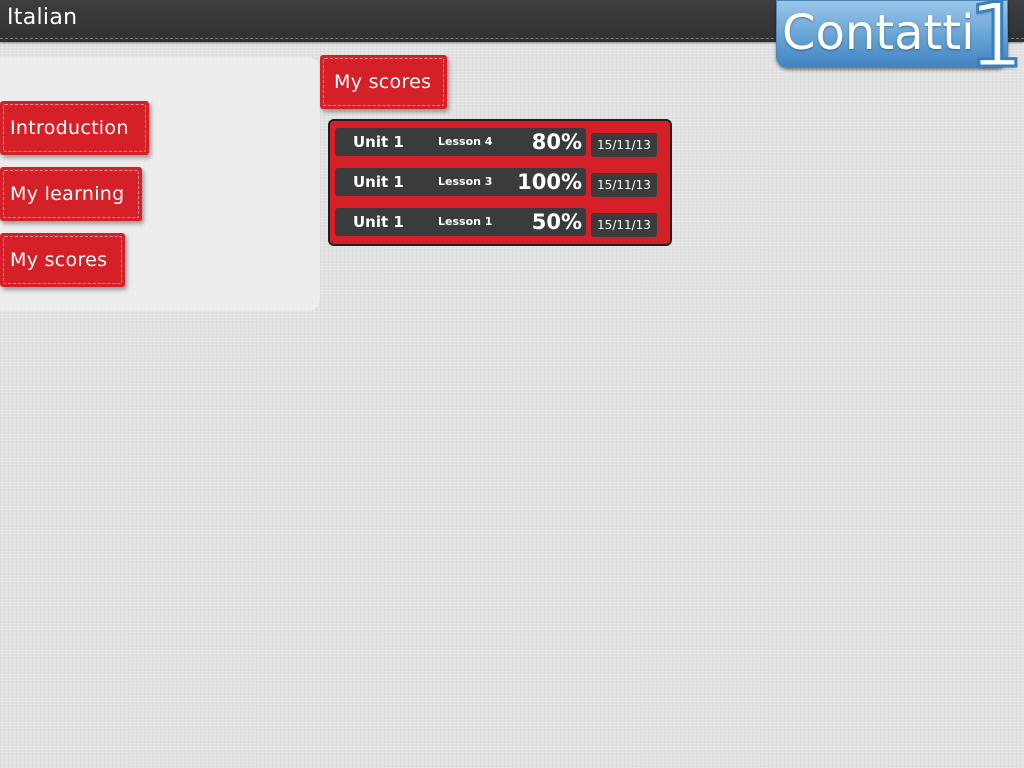 Image resolution: width=1024 pixels, height=768 pixels. I want to click on score-percent: 80%, so click(556, 142).